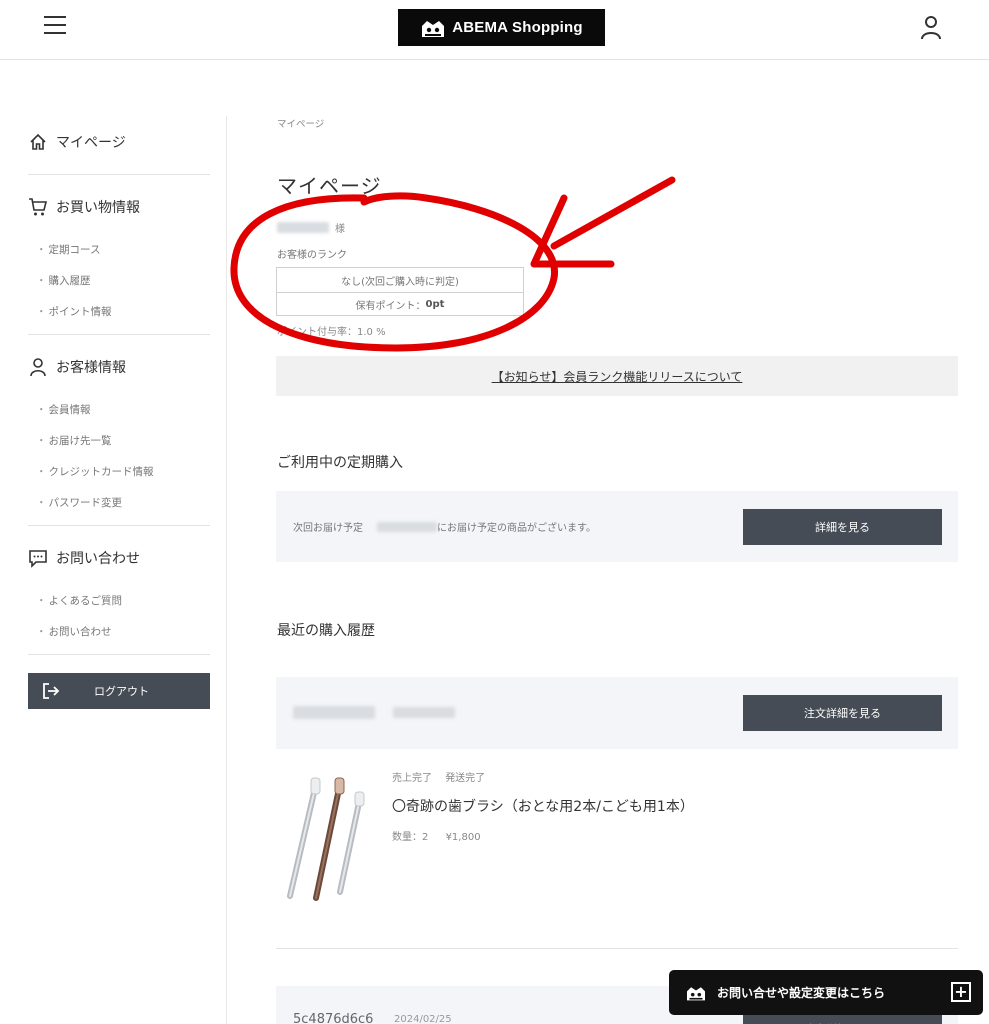 Image resolution: width=989 pixels, height=1024 pixels. I want to click on toothbrush-product-image, so click(327, 839).